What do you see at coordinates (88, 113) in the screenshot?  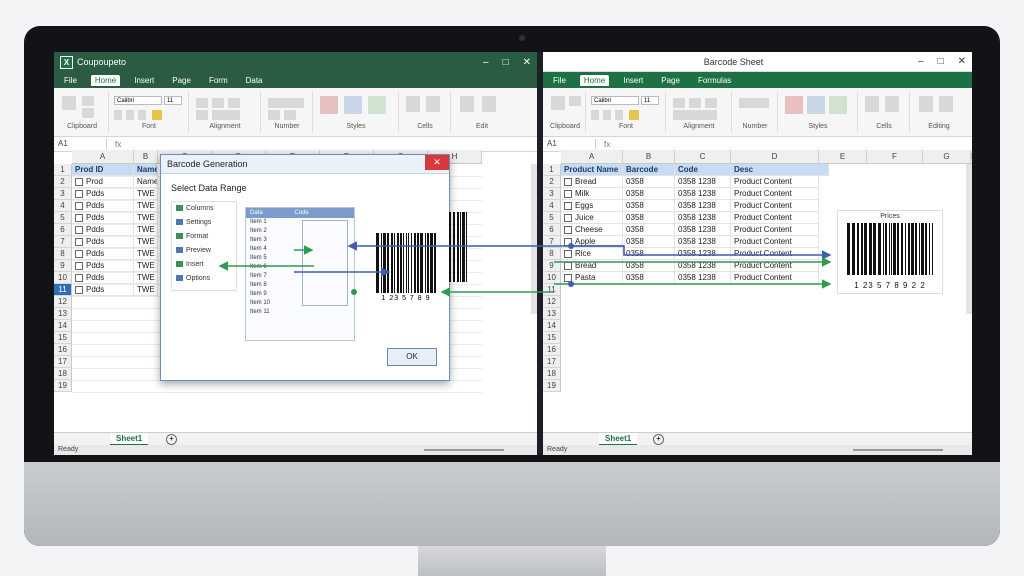 I see `copy-icon` at bounding box center [88, 113].